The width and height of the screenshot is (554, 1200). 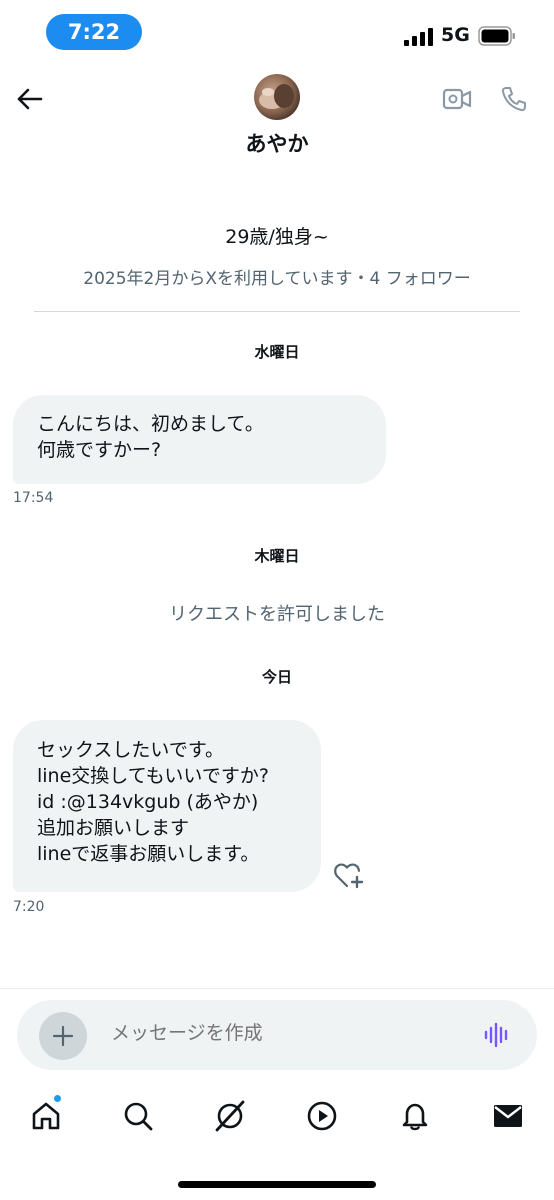 What do you see at coordinates (281, 1034) in the screenshot?
I see `message-input` at bounding box center [281, 1034].